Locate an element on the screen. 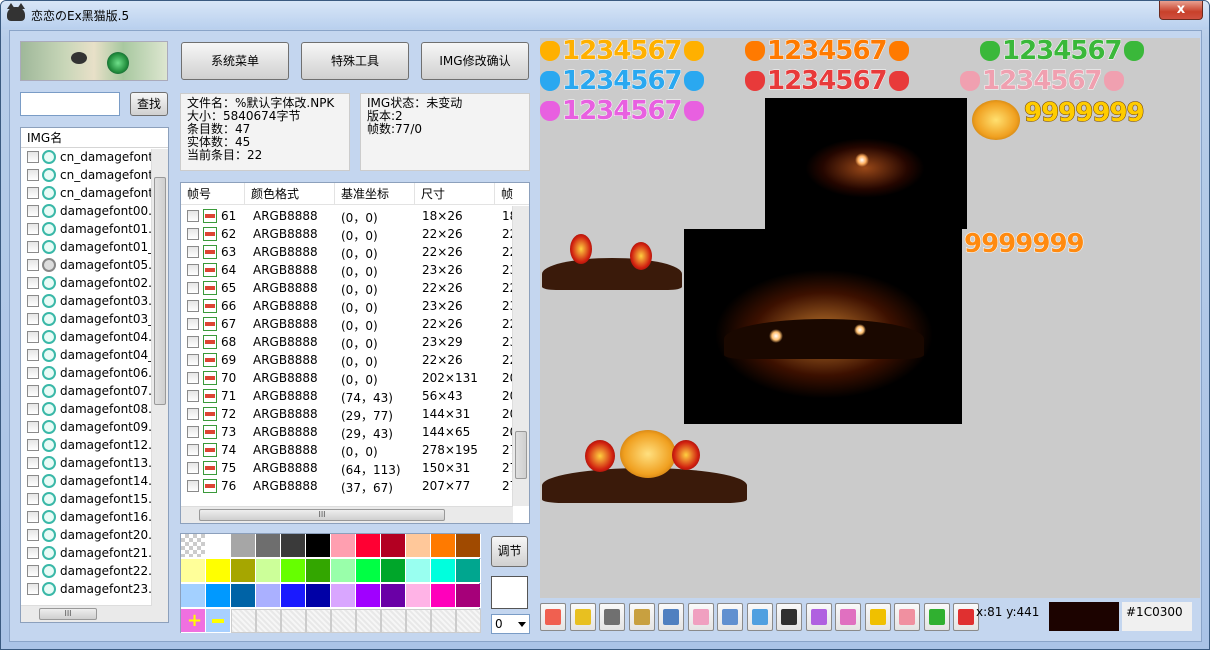 This screenshot has width=1210, height=650. transparent-swatch is located at coordinates (193, 546).